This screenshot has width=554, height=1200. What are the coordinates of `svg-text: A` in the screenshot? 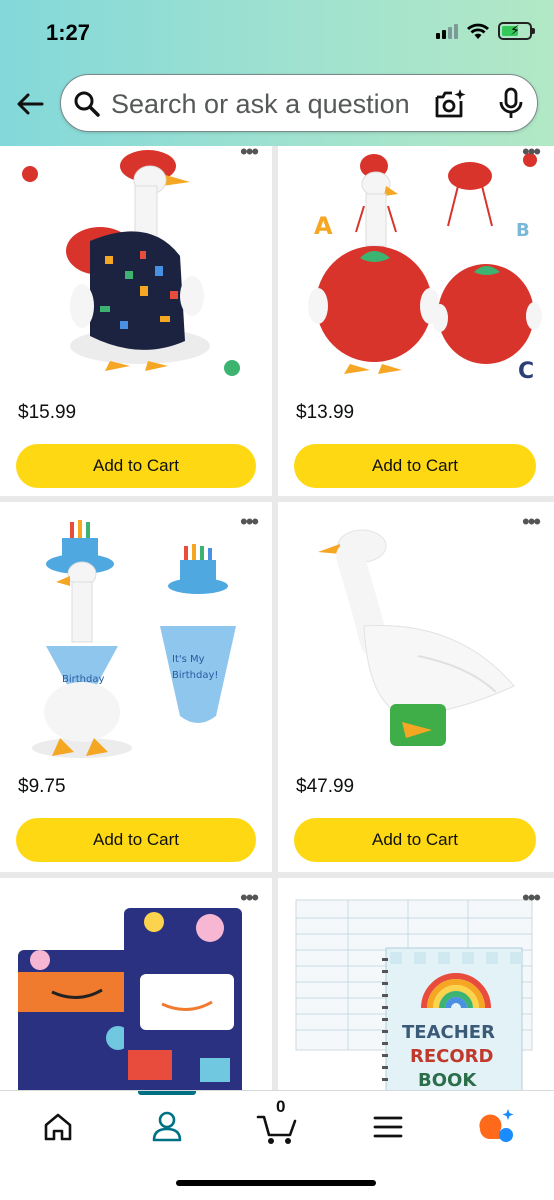 It's located at (323, 226).